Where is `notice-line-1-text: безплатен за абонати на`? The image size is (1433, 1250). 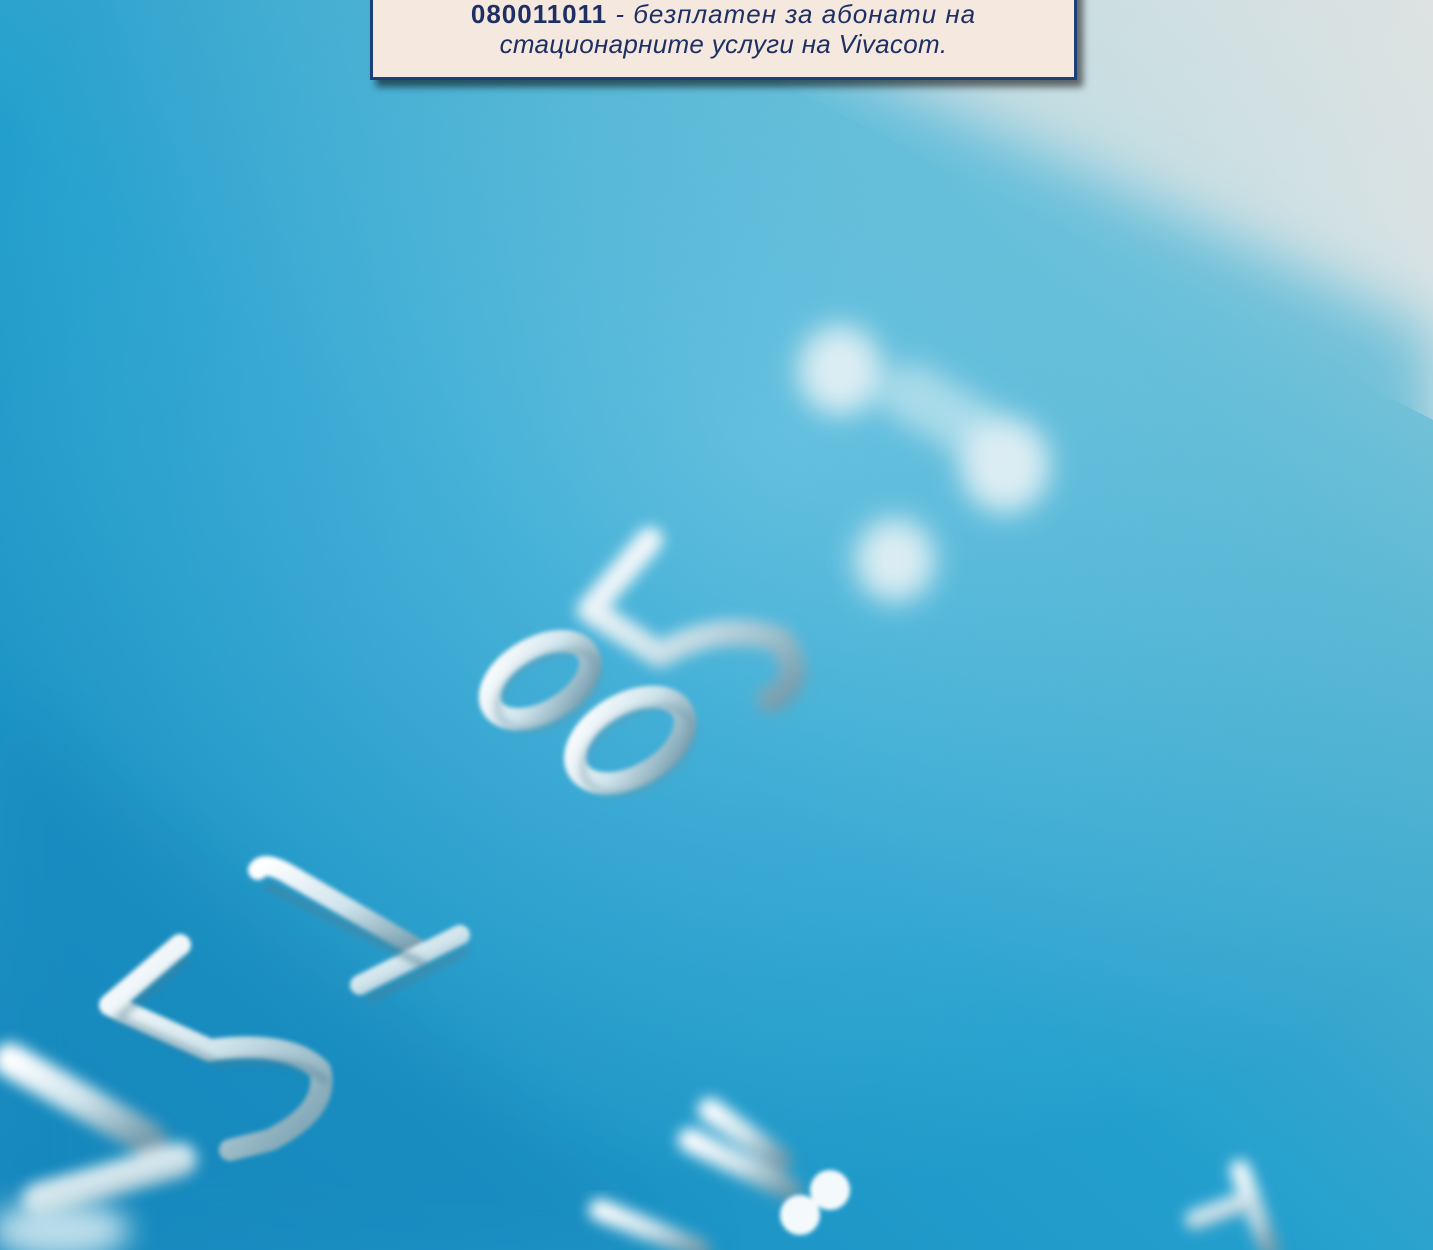 notice-line-1-text: безплатен за абонати на is located at coordinates (805, 14).